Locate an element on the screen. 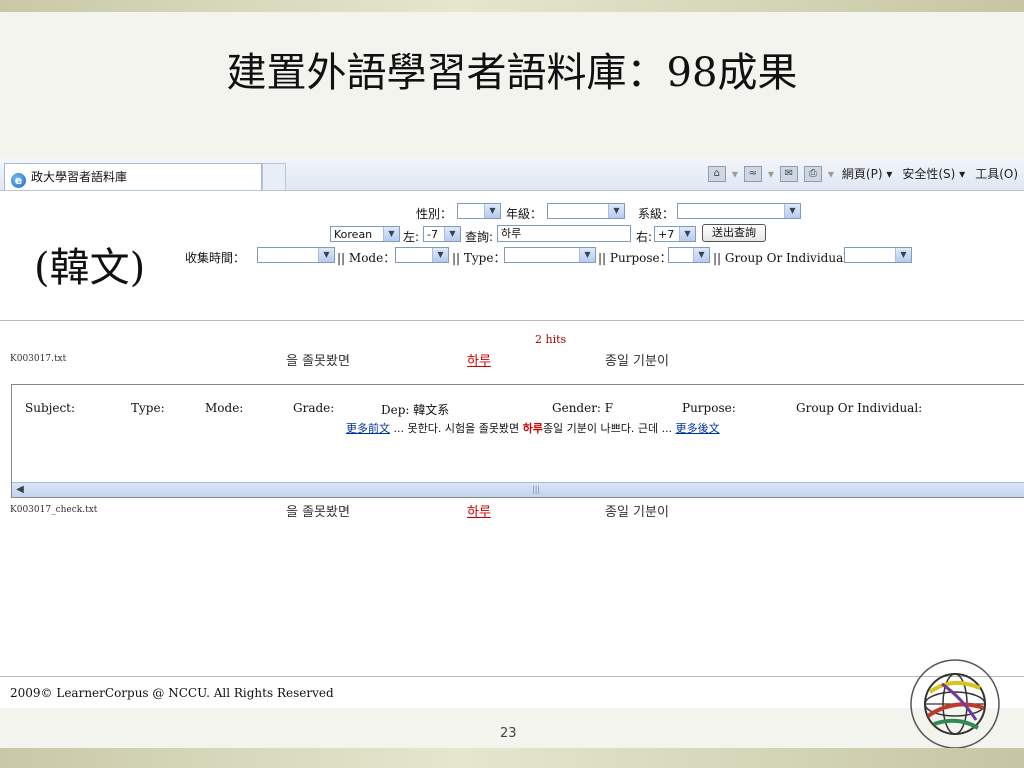 This screenshot has height=768, width=1024. page-menu: 網頁(P) ▾ is located at coordinates (867, 173).